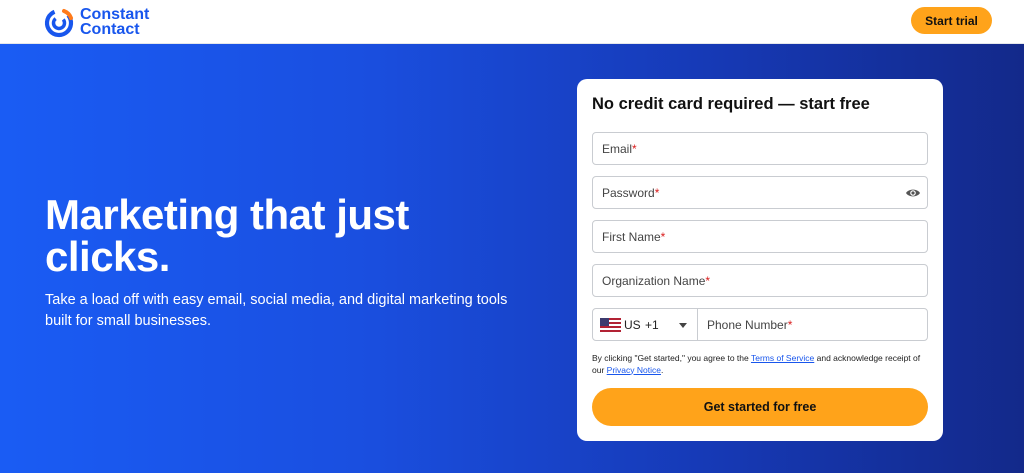  I want to click on password-label: Password*, so click(631, 193).